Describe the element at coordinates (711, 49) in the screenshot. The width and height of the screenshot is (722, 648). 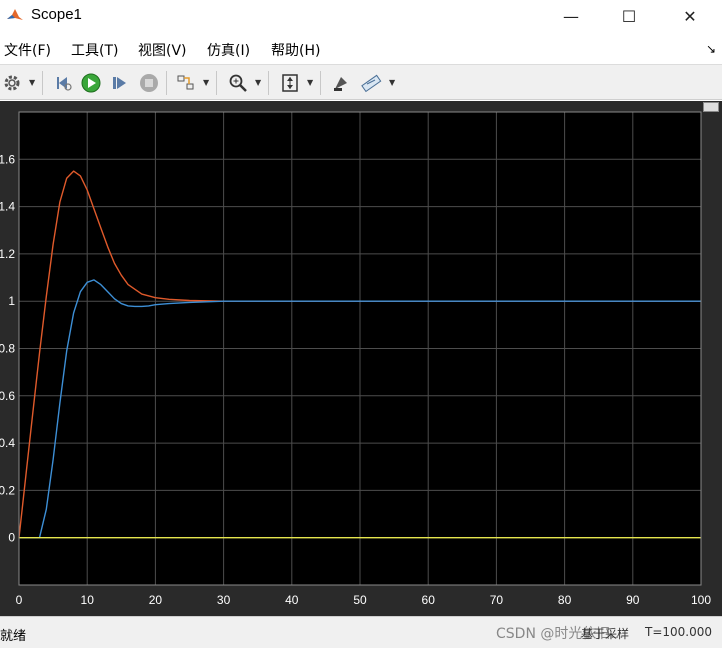
I see `dock-arrow-icon: ↘` at that location.